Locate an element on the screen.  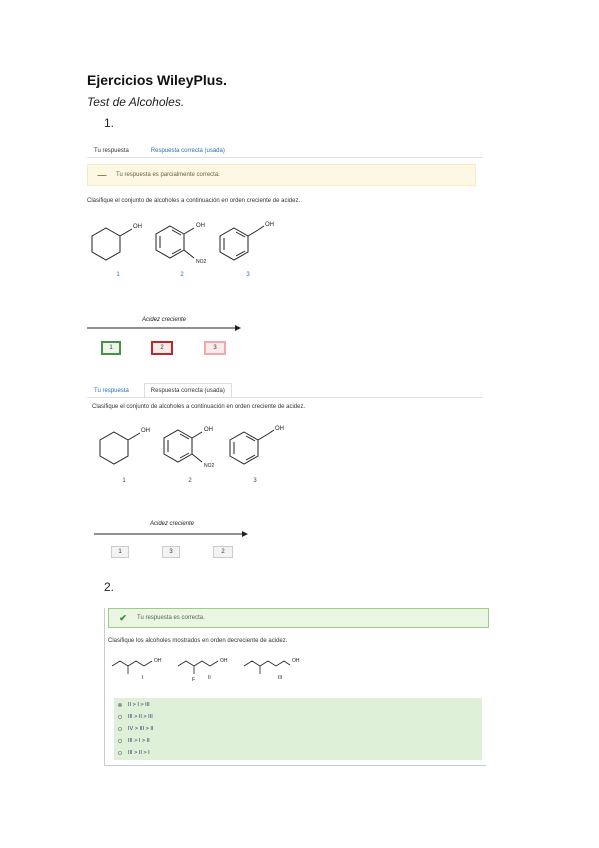
option-2: III > II > III is located at coordinates (135, 717).